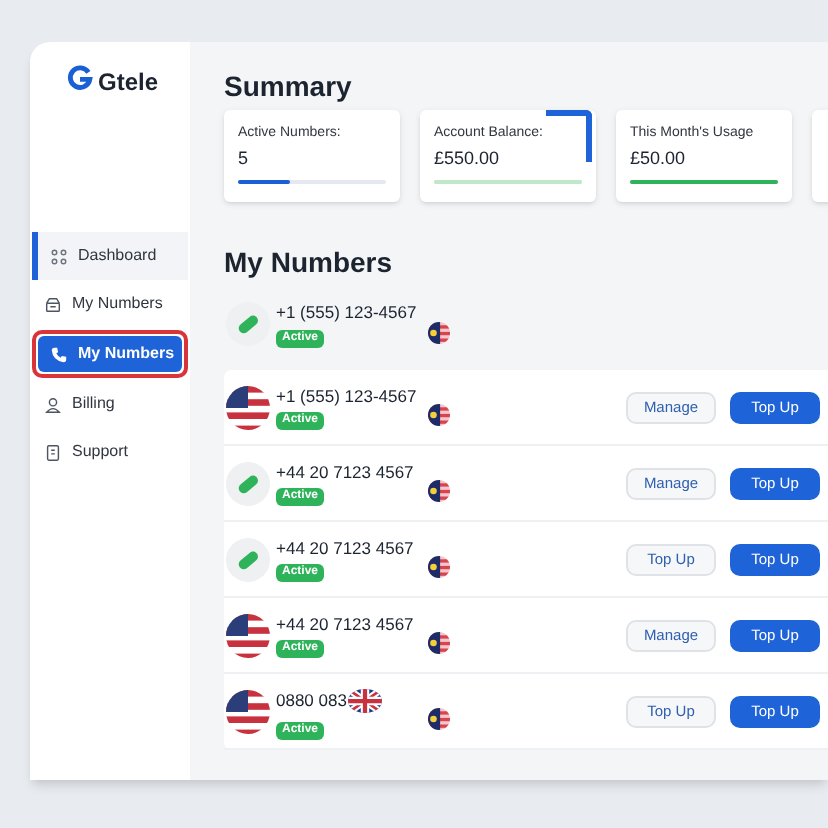 Image resolution: width=828 pixels, height=828 pixels. What do you see at coordinates (59, 256) in the screenshot?
I see `grid-icon` at bounding box center [59, 256].